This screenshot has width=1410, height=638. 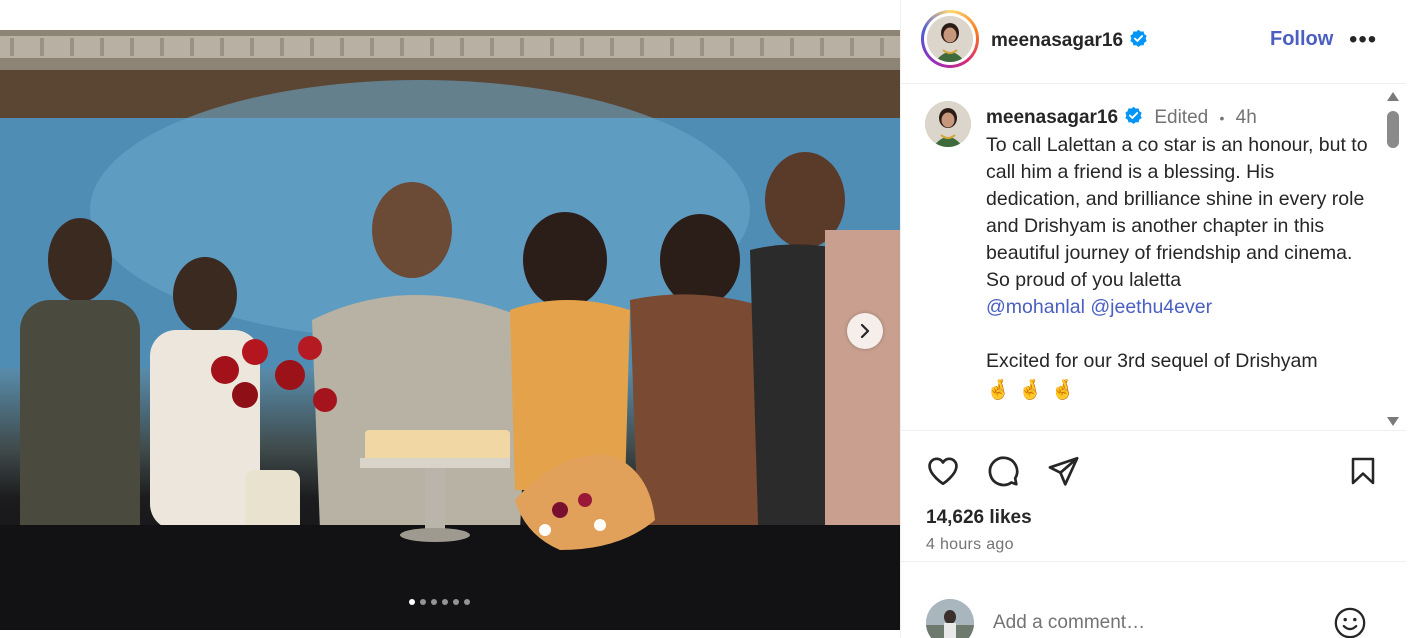 What do you see at coordinates (1363, 40) in the screenshot?
I see `more-options-button: •••` at bounding box center [1363, 40].